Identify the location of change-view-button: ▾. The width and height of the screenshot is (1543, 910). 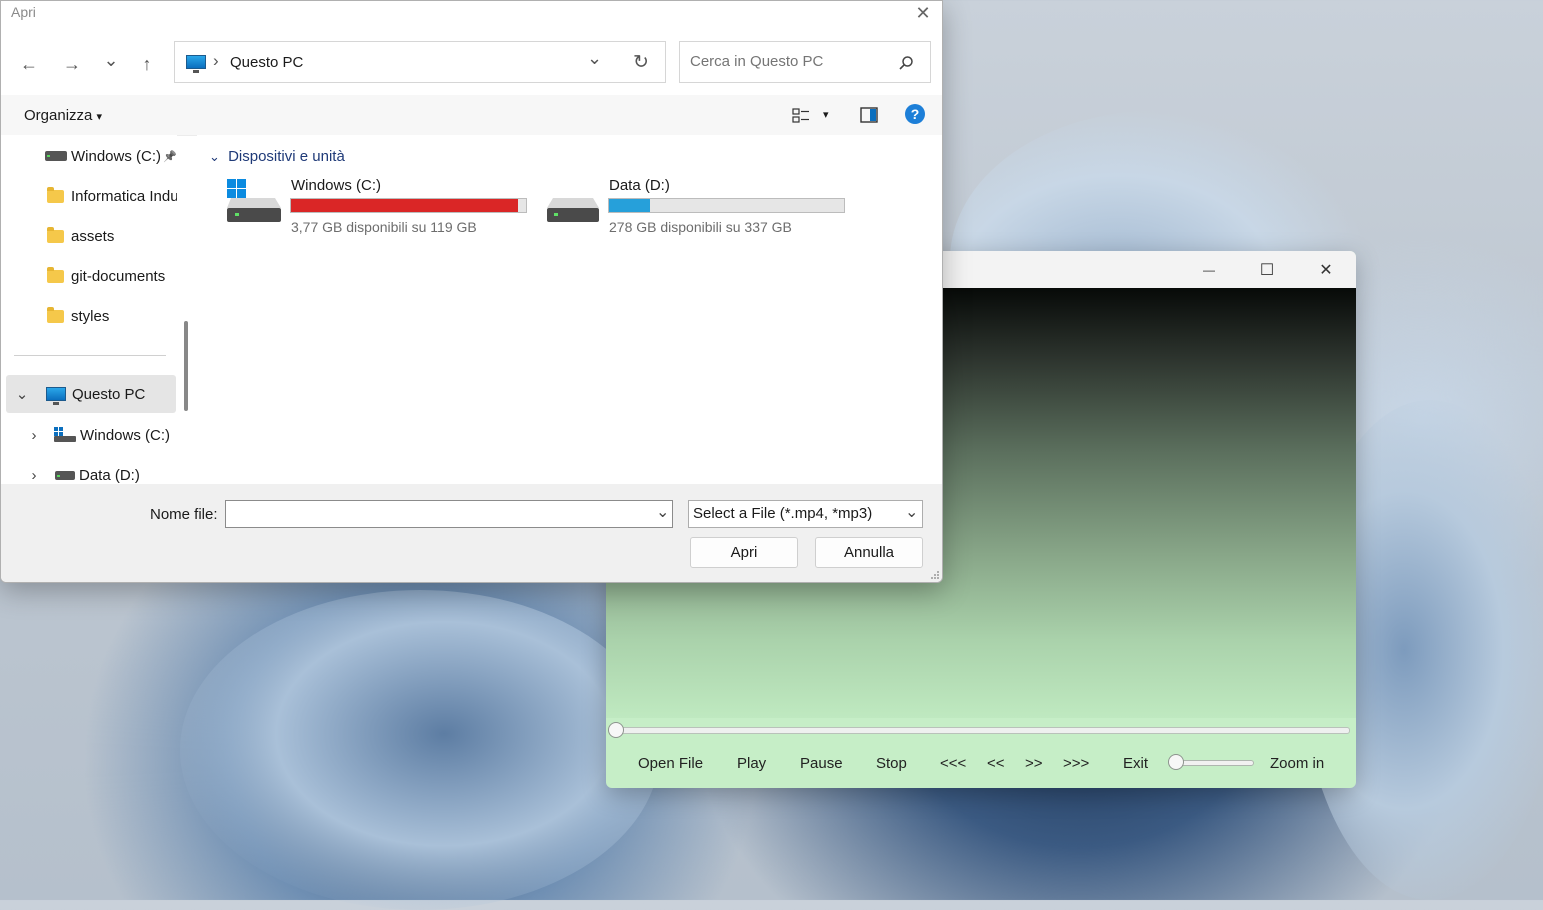
(814, 116).